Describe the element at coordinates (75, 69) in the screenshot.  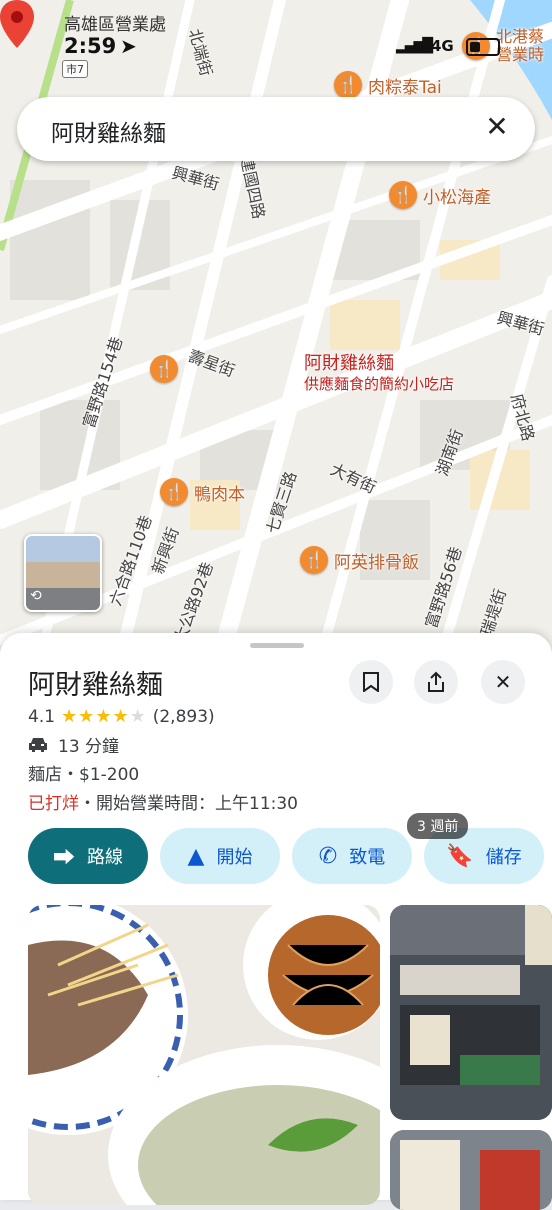
I see `route-shield: 市7` at that location.